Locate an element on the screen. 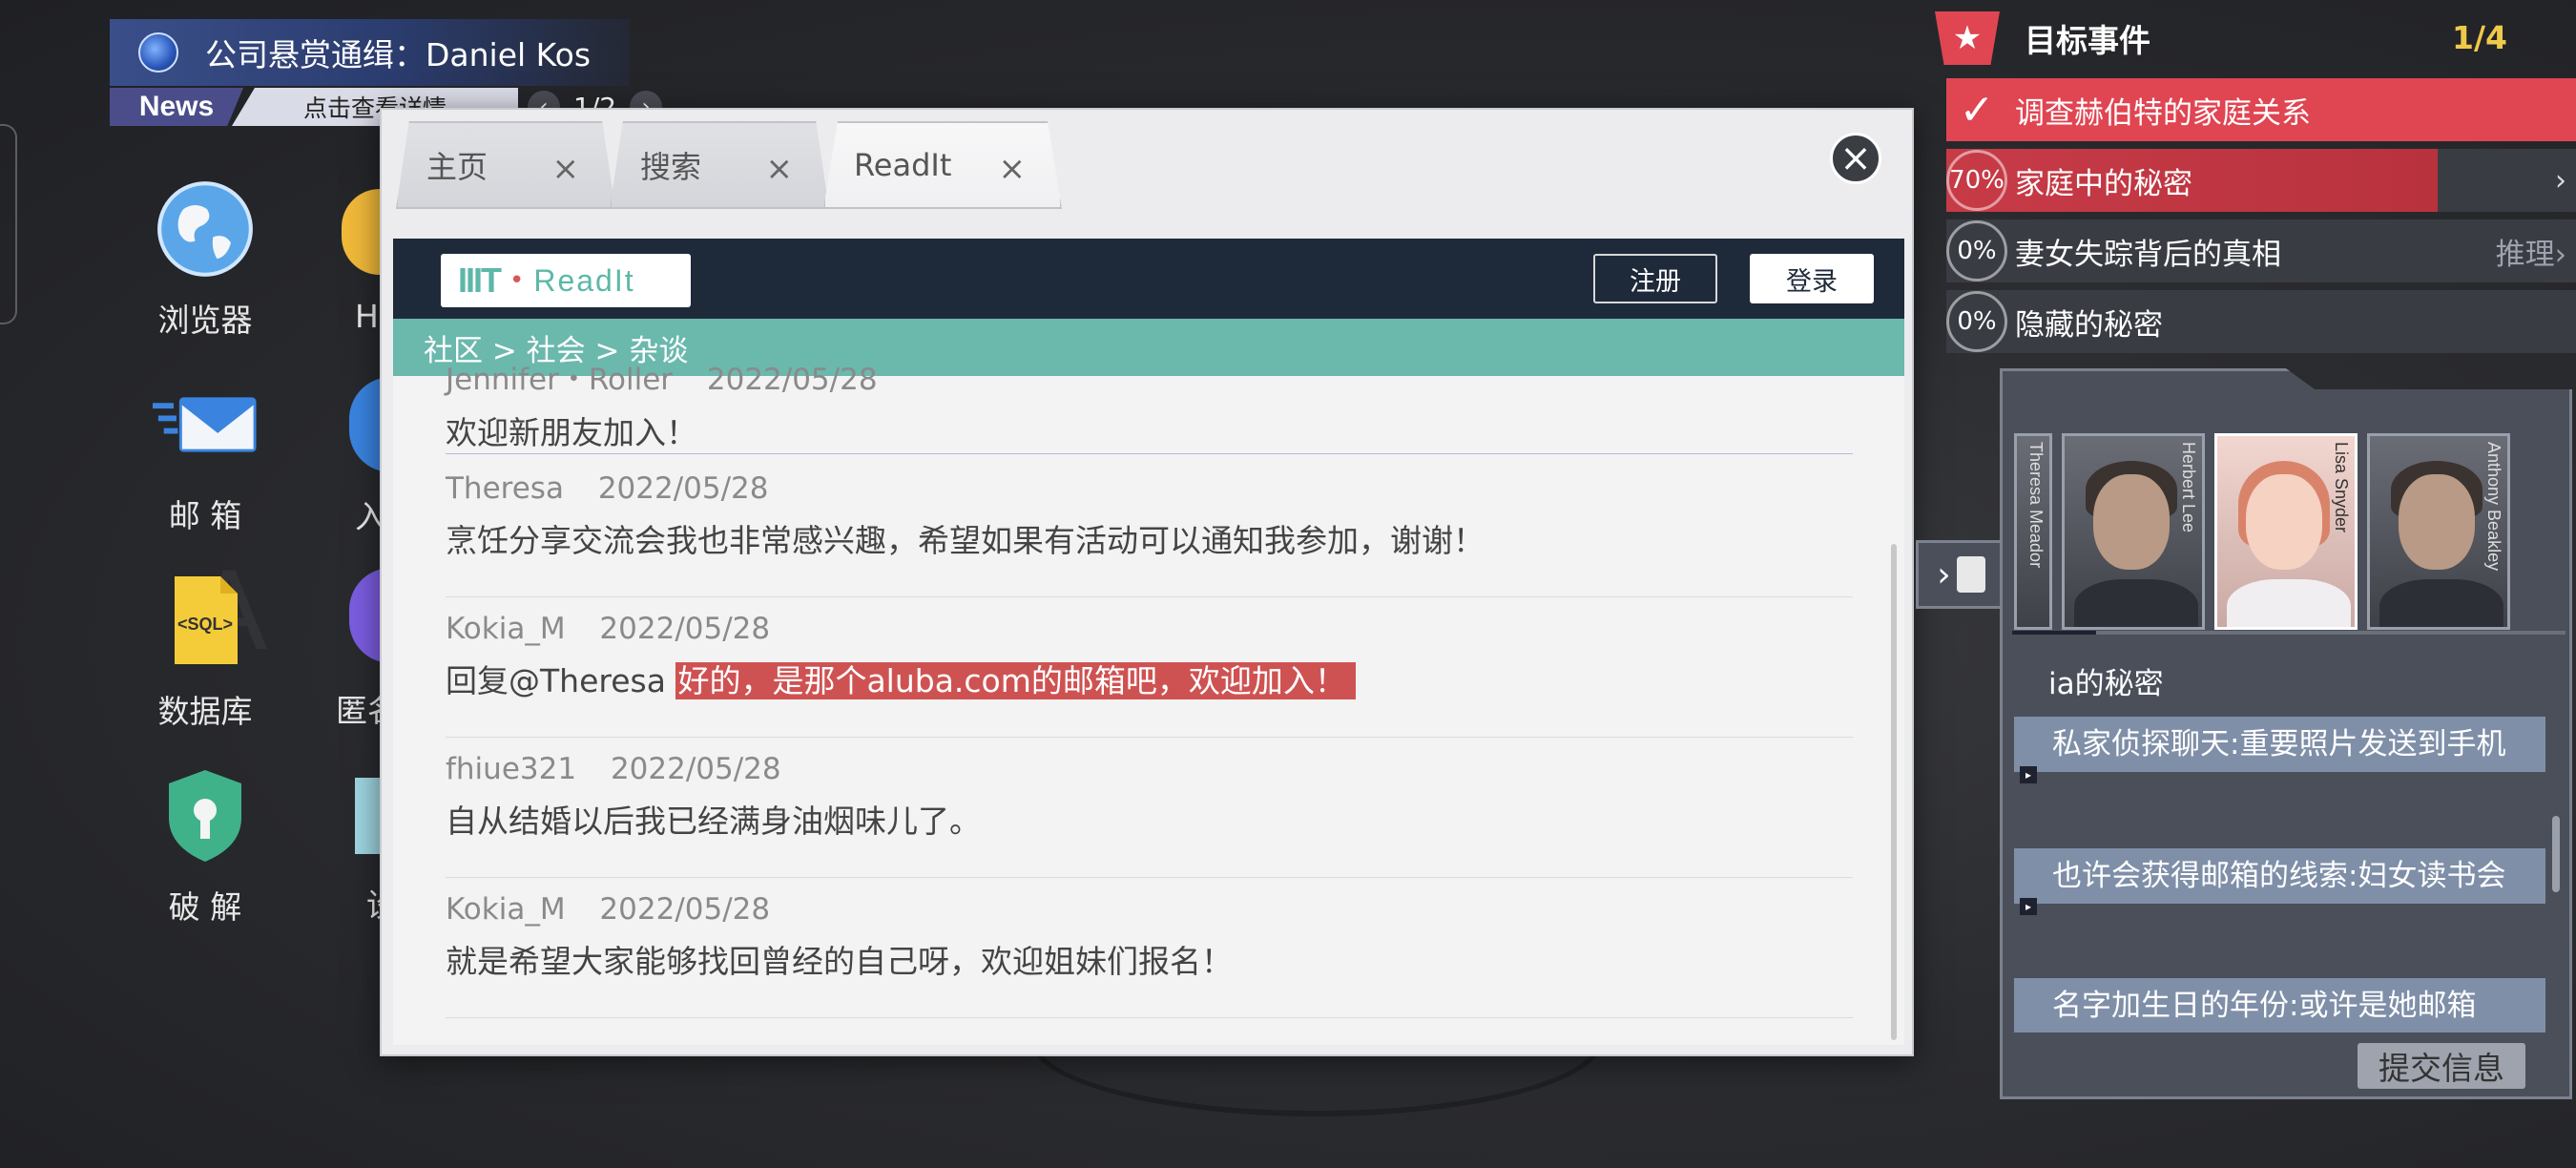 The image size is (2576, 1168). comment-item: fhiue321 2022/05/28 自从结婚以后我已经满身油烟味儿了。 is located at coordinates (1149, 815).